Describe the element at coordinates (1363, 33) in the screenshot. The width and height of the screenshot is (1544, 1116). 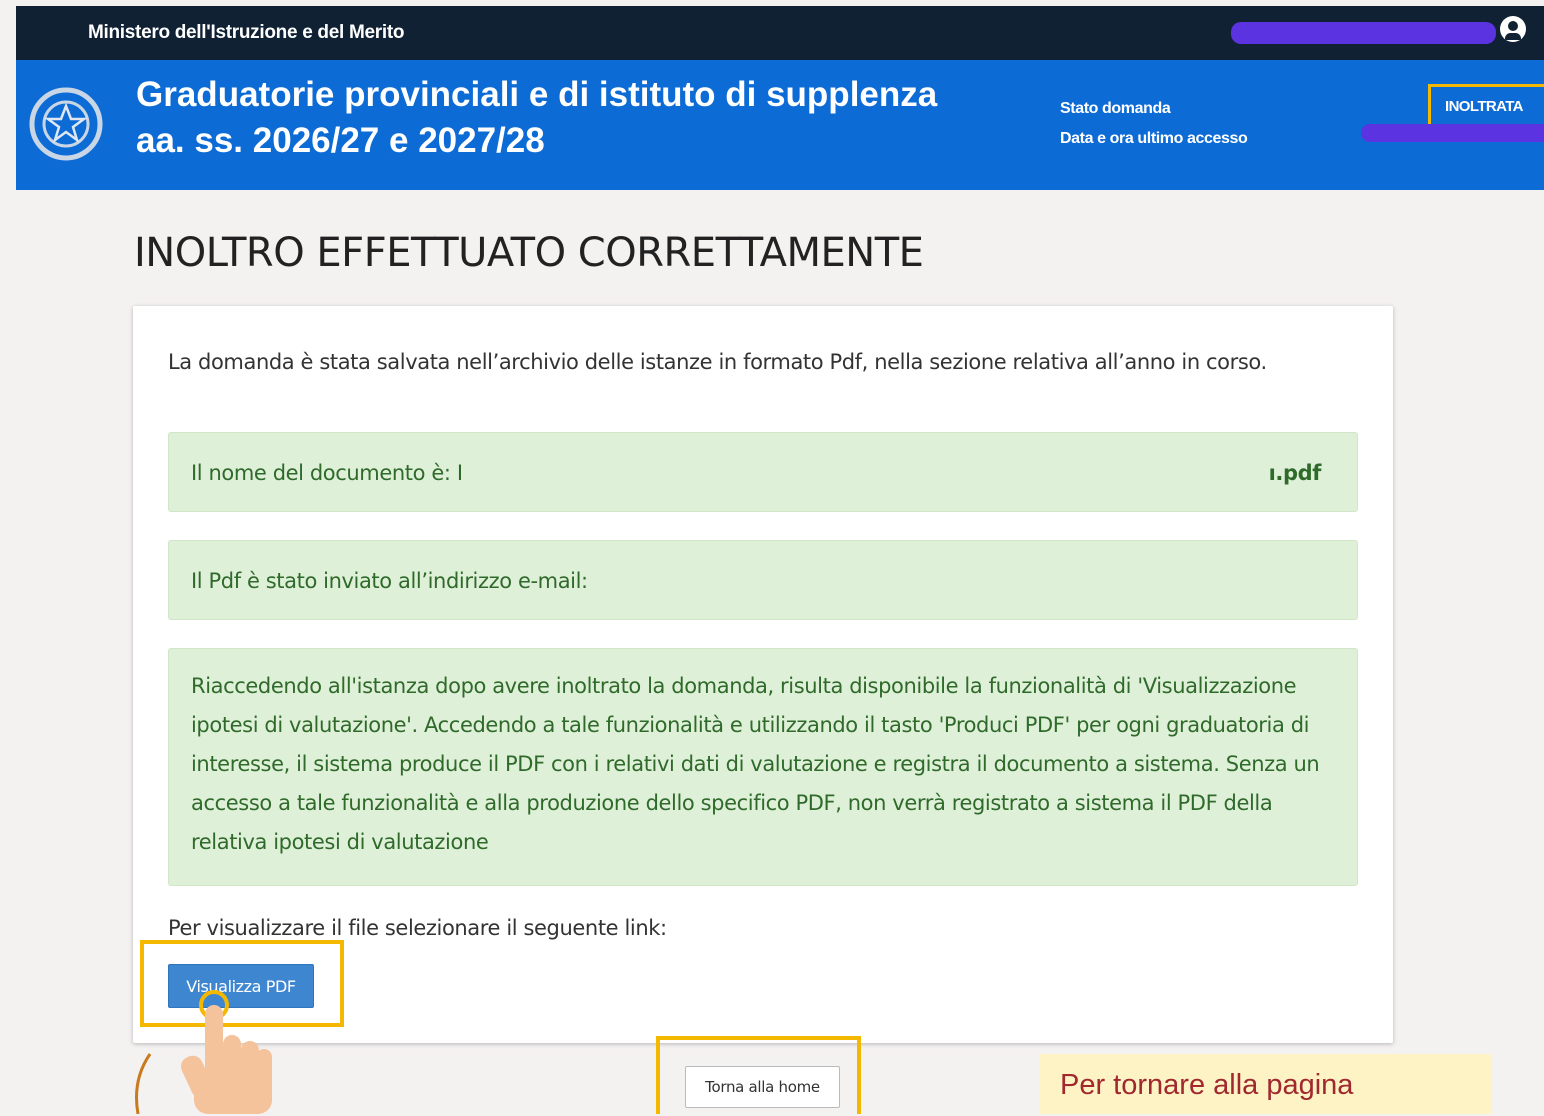
I see `redacted-user-name` at that location.